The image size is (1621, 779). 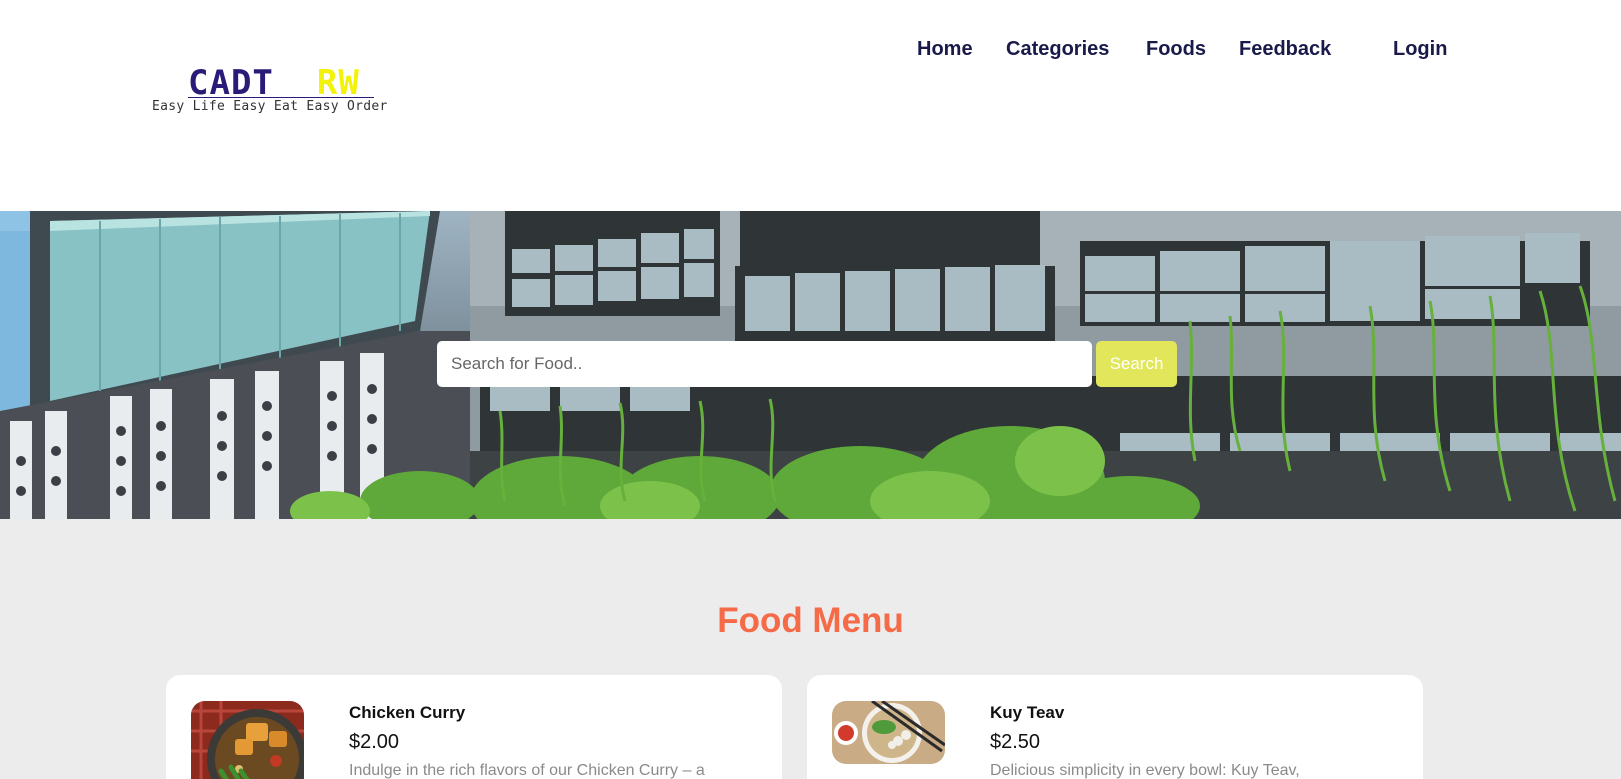 I want to click on logo-tagline: Easy Life Easy Eat Easy Order, so click(x=270, y=106).